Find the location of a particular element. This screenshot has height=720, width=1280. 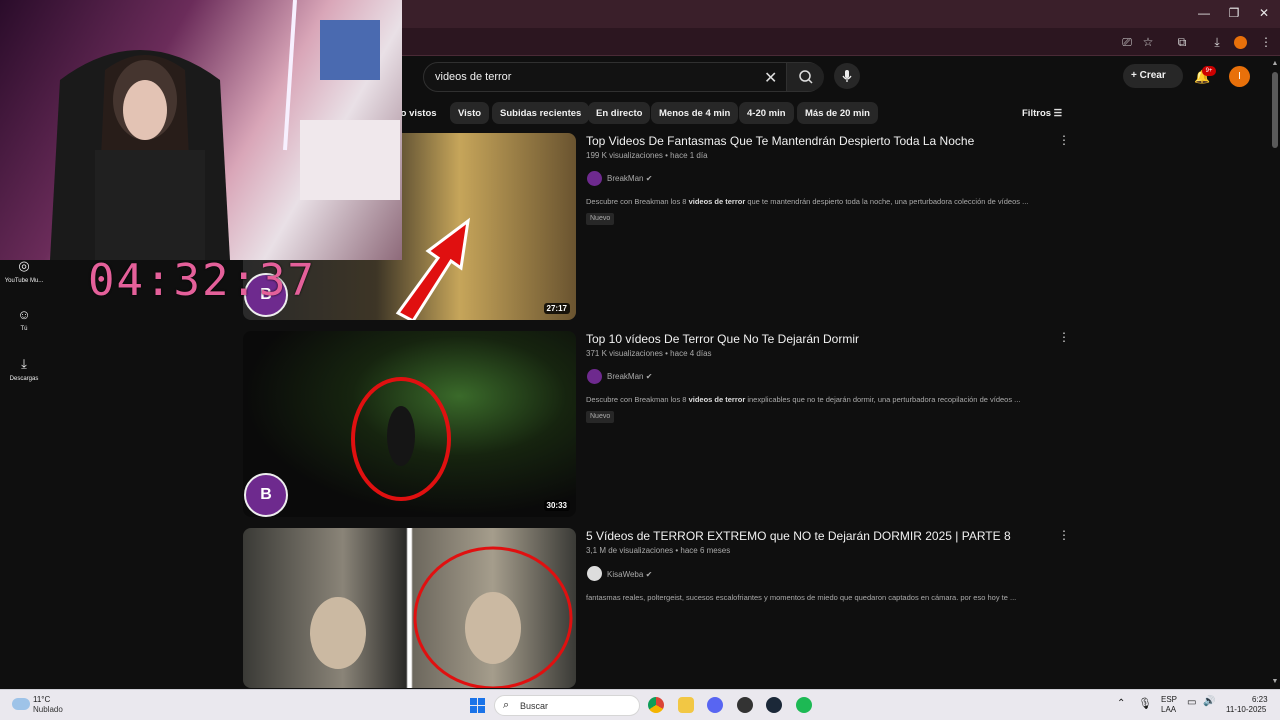

taskbar-search-placeholder: Buscar is located at coordinates (534, 706).